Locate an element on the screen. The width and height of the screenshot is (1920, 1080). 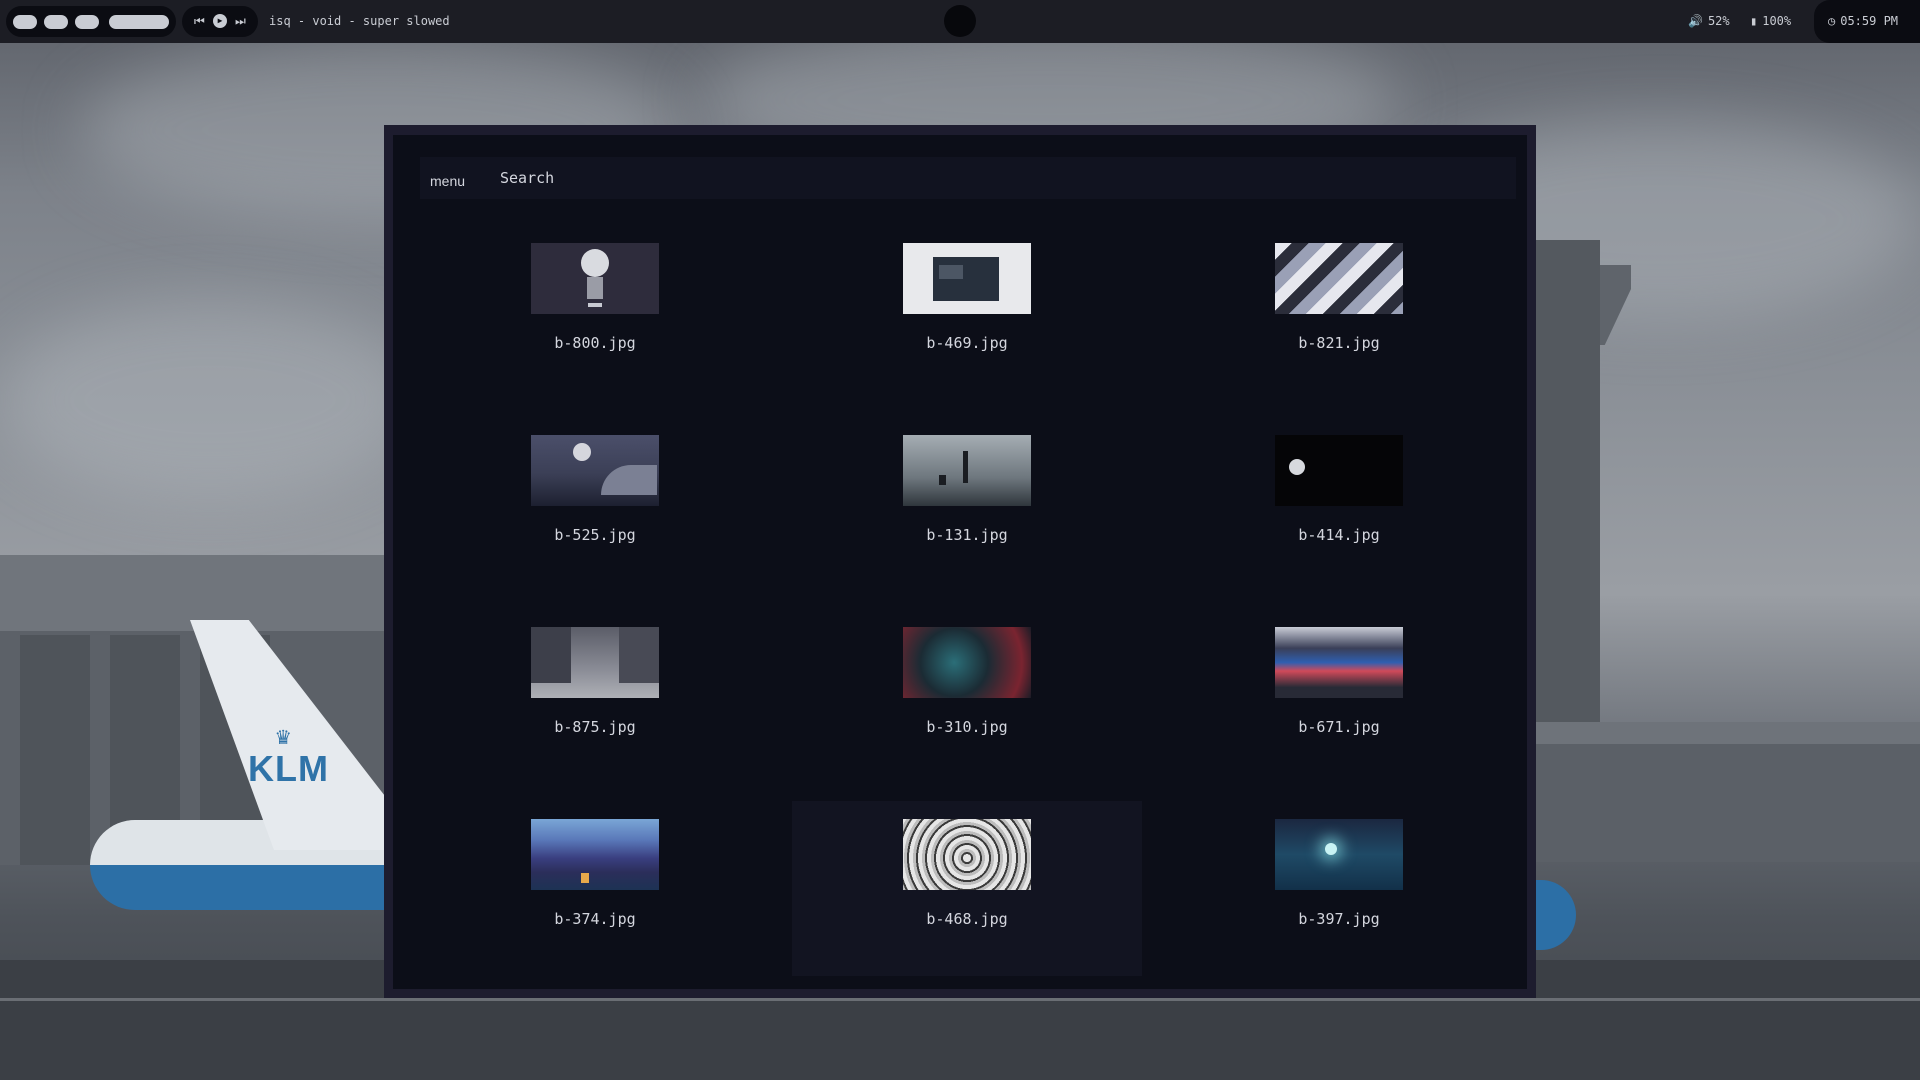
wallpaper-item: b-671.jpg is located at coordinates (1339, 696).